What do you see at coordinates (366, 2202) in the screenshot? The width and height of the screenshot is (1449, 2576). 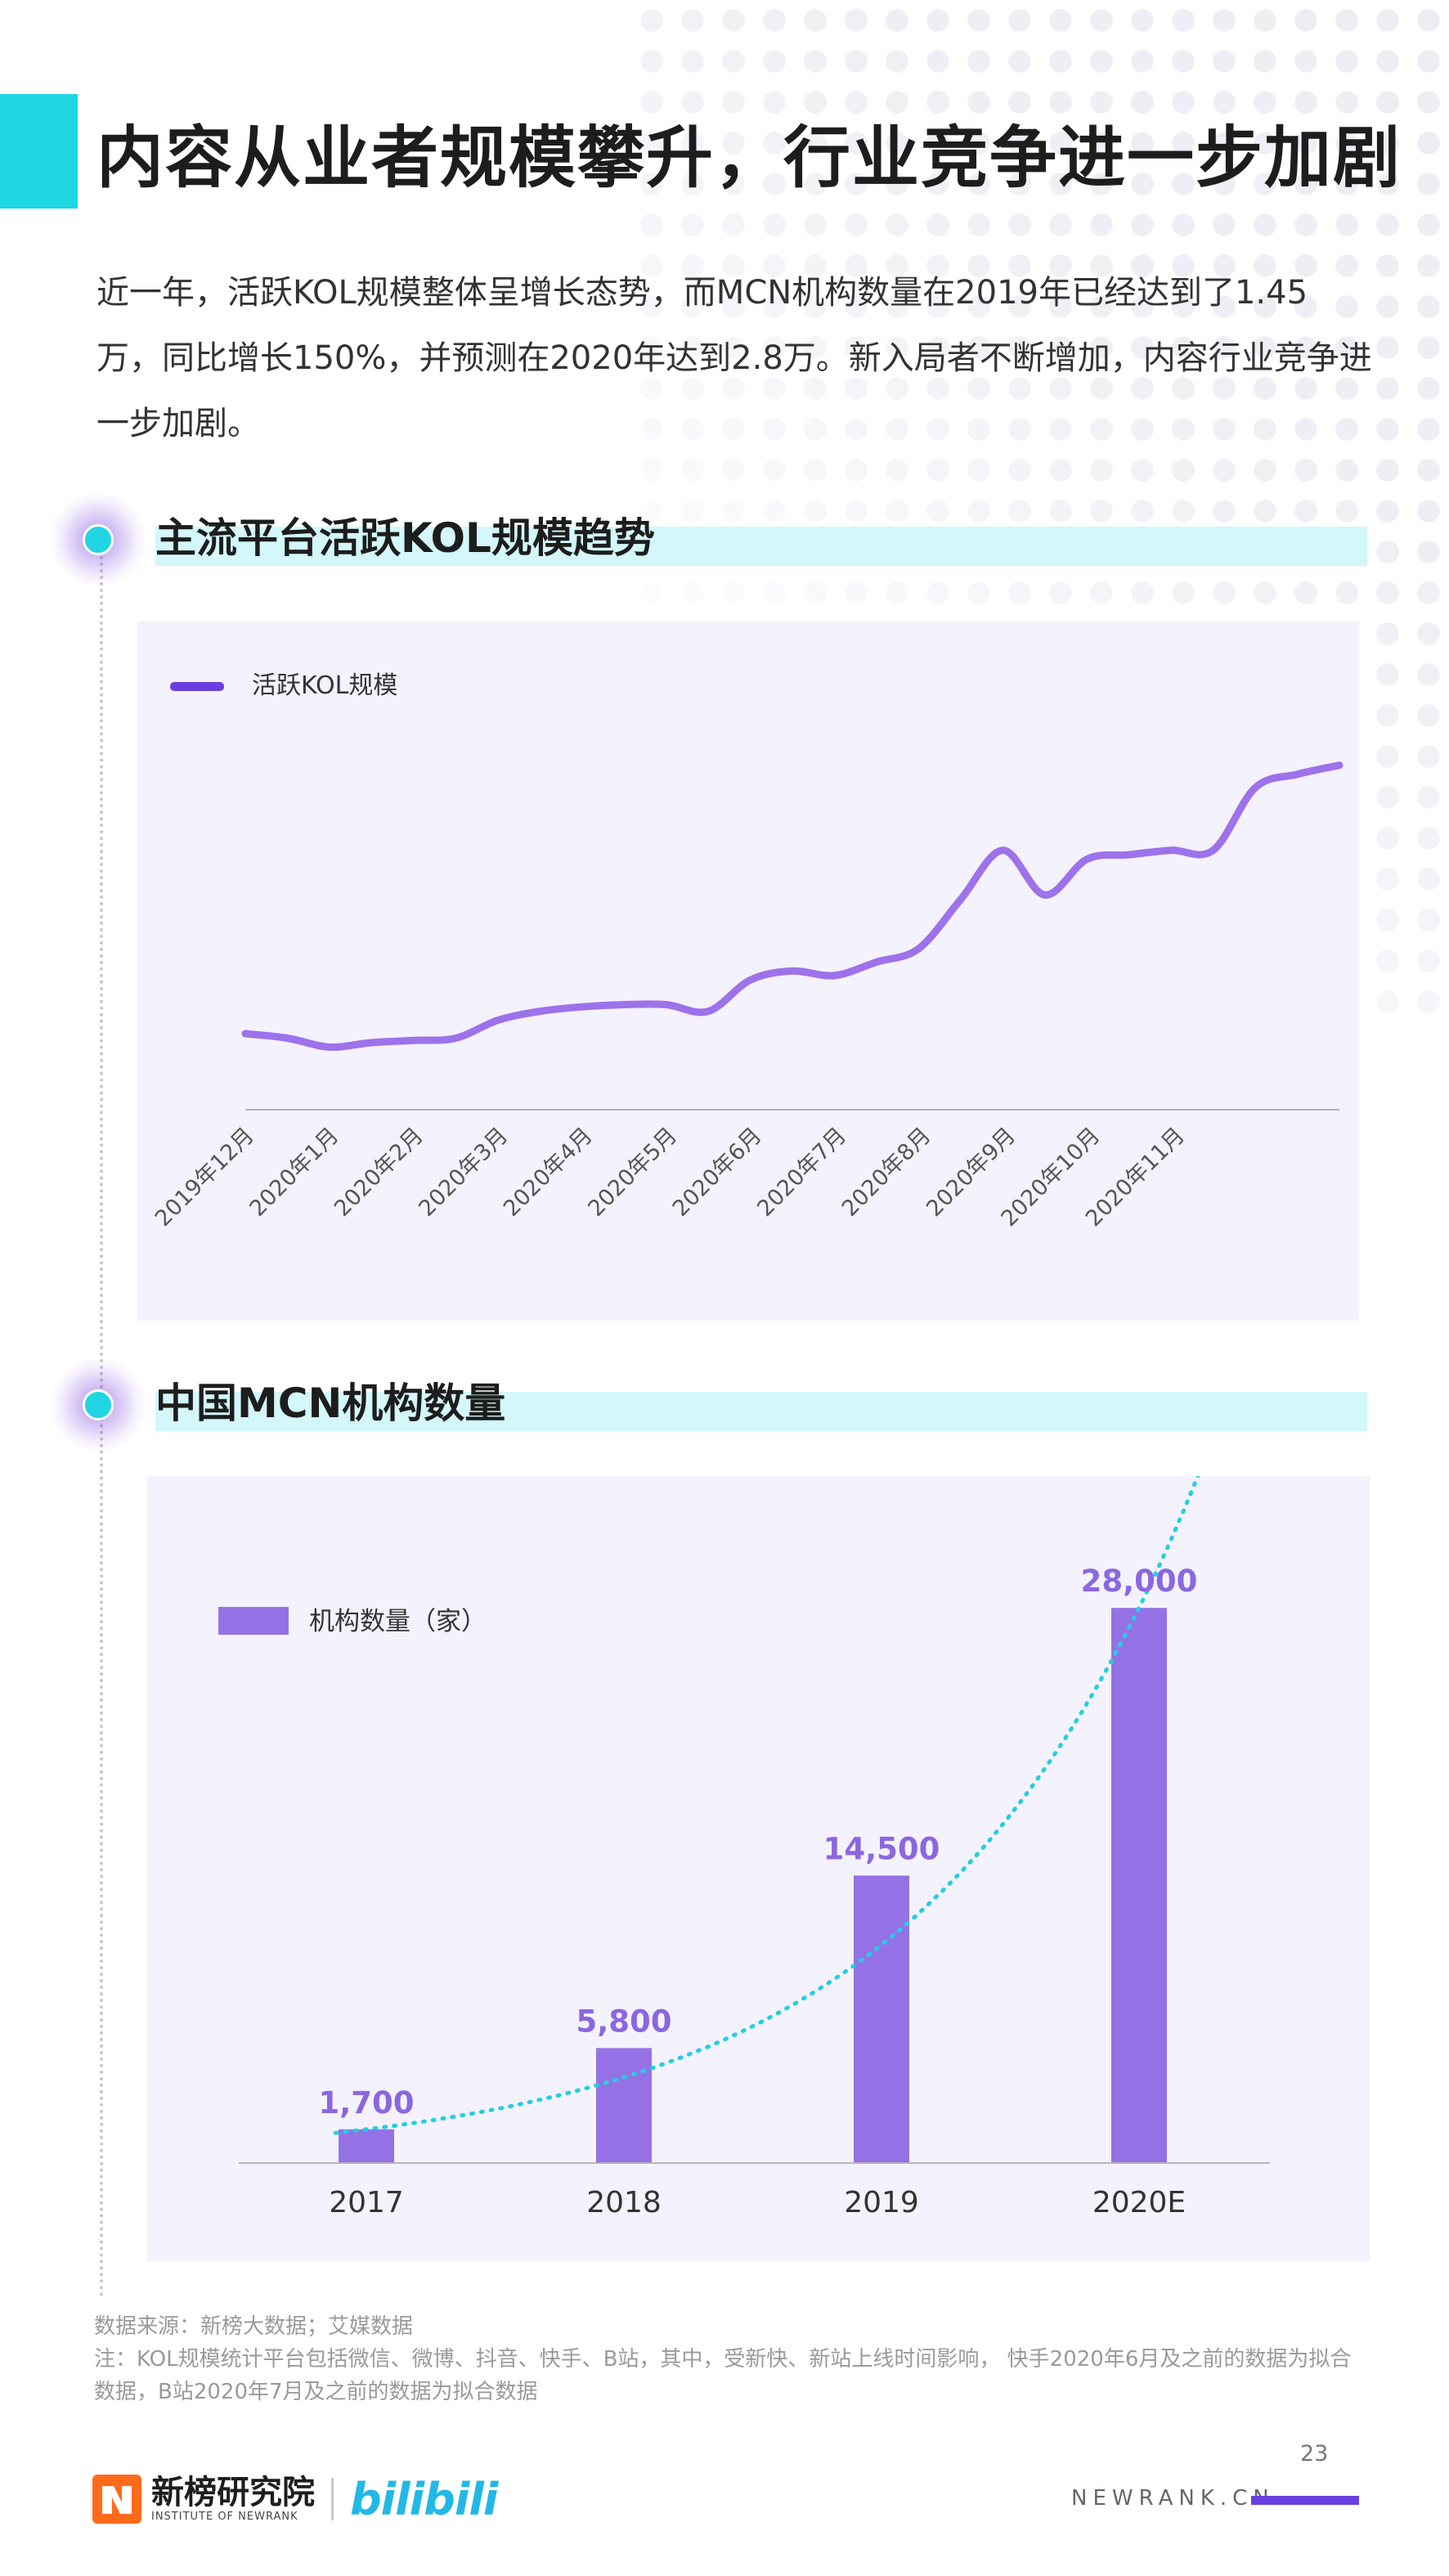 I see `mcn-category-label: 2017` at bounding box center [366, 2202].